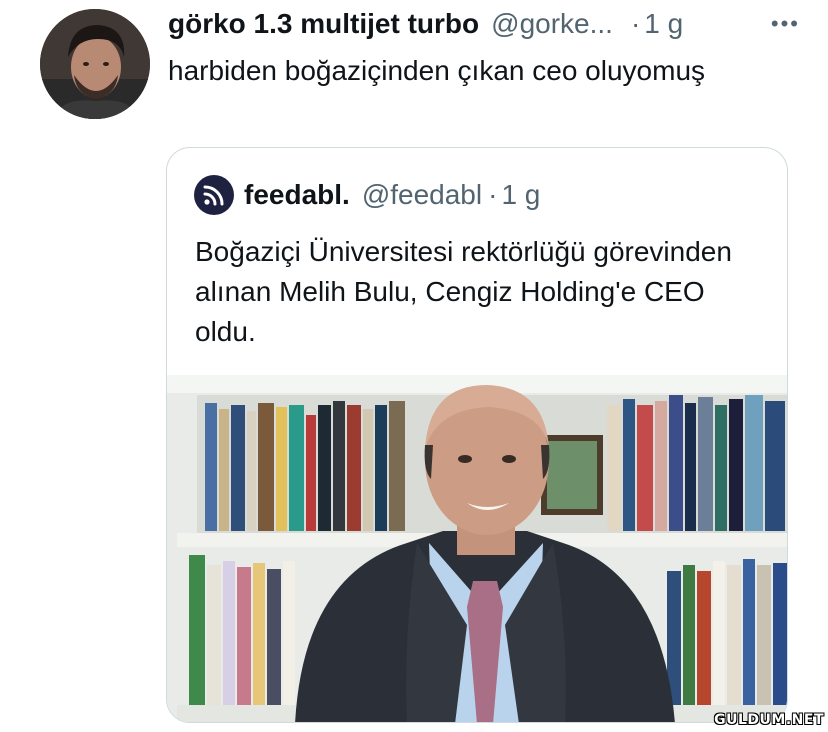  Describe the element at coordinates (214, 195) in the screenshot. I see `feed-icon` at that location.